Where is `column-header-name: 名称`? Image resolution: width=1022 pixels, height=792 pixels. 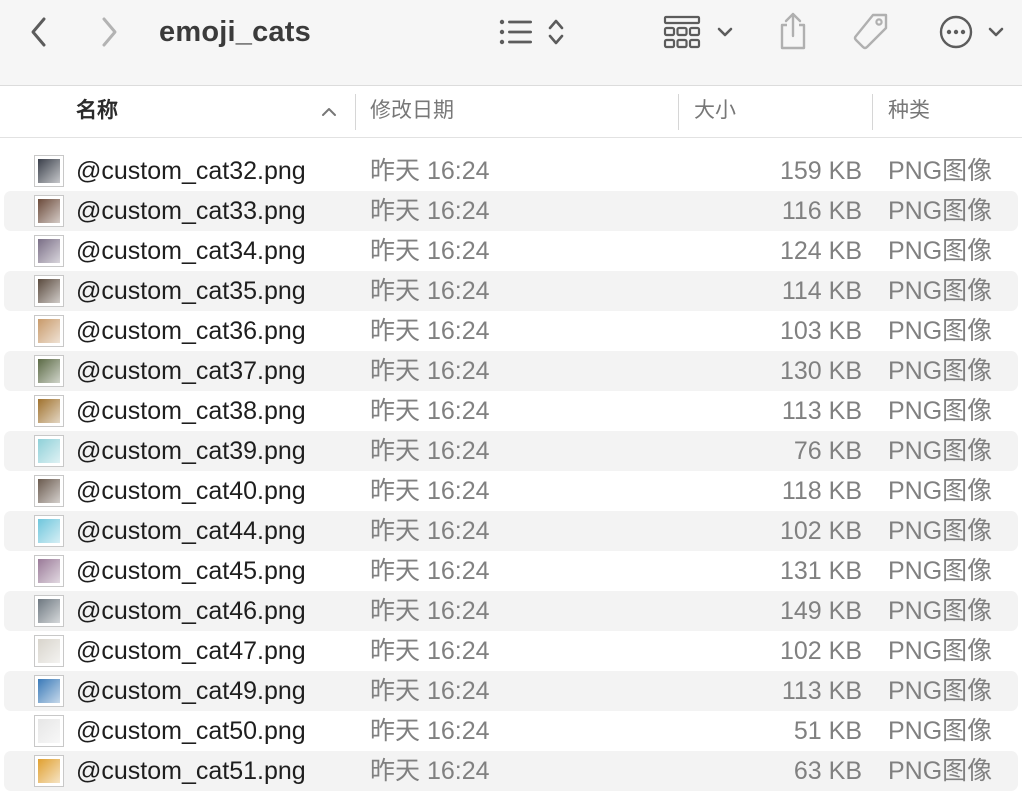 column-header-name: 名称 is located at coordinates (97, 112).